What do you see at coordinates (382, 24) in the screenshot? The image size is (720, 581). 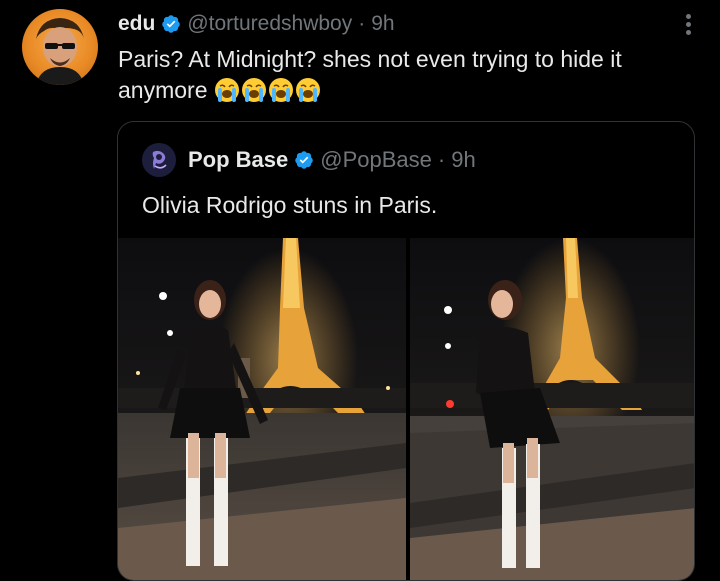 I see `tweet-time: 9h` at bounding box center [382, 24].